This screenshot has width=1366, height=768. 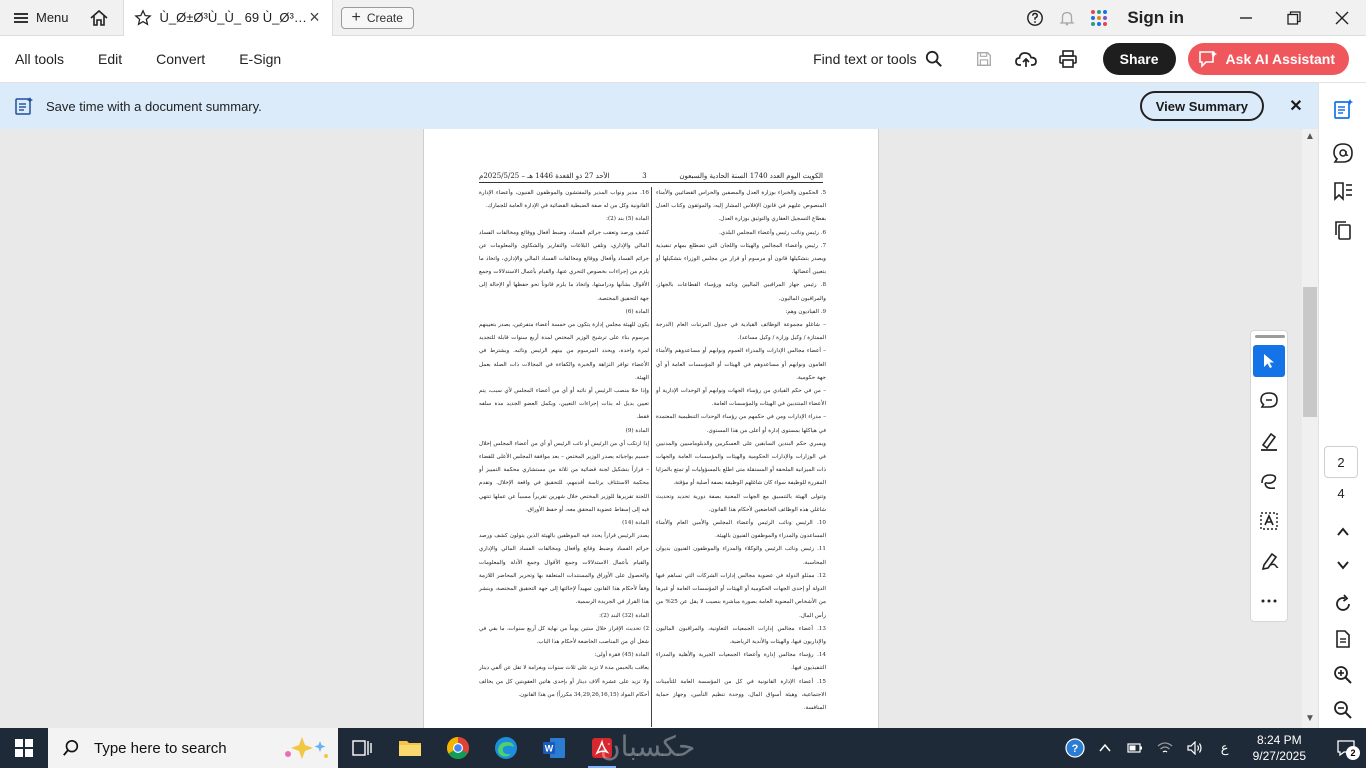 I want to click on paragraph: المادة (14), so click(x=635, y=523).